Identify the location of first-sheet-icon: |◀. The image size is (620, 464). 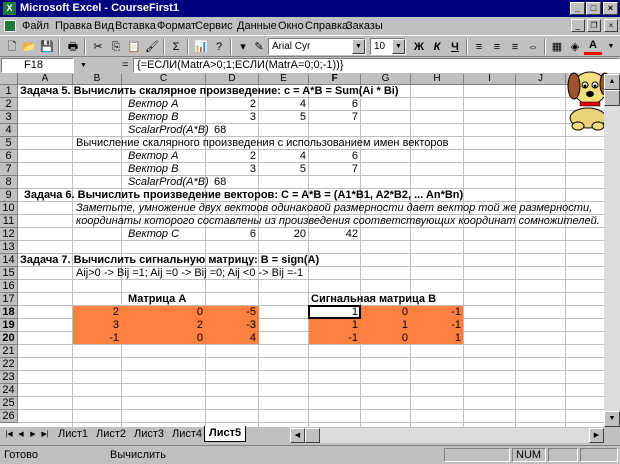
(9, 435).